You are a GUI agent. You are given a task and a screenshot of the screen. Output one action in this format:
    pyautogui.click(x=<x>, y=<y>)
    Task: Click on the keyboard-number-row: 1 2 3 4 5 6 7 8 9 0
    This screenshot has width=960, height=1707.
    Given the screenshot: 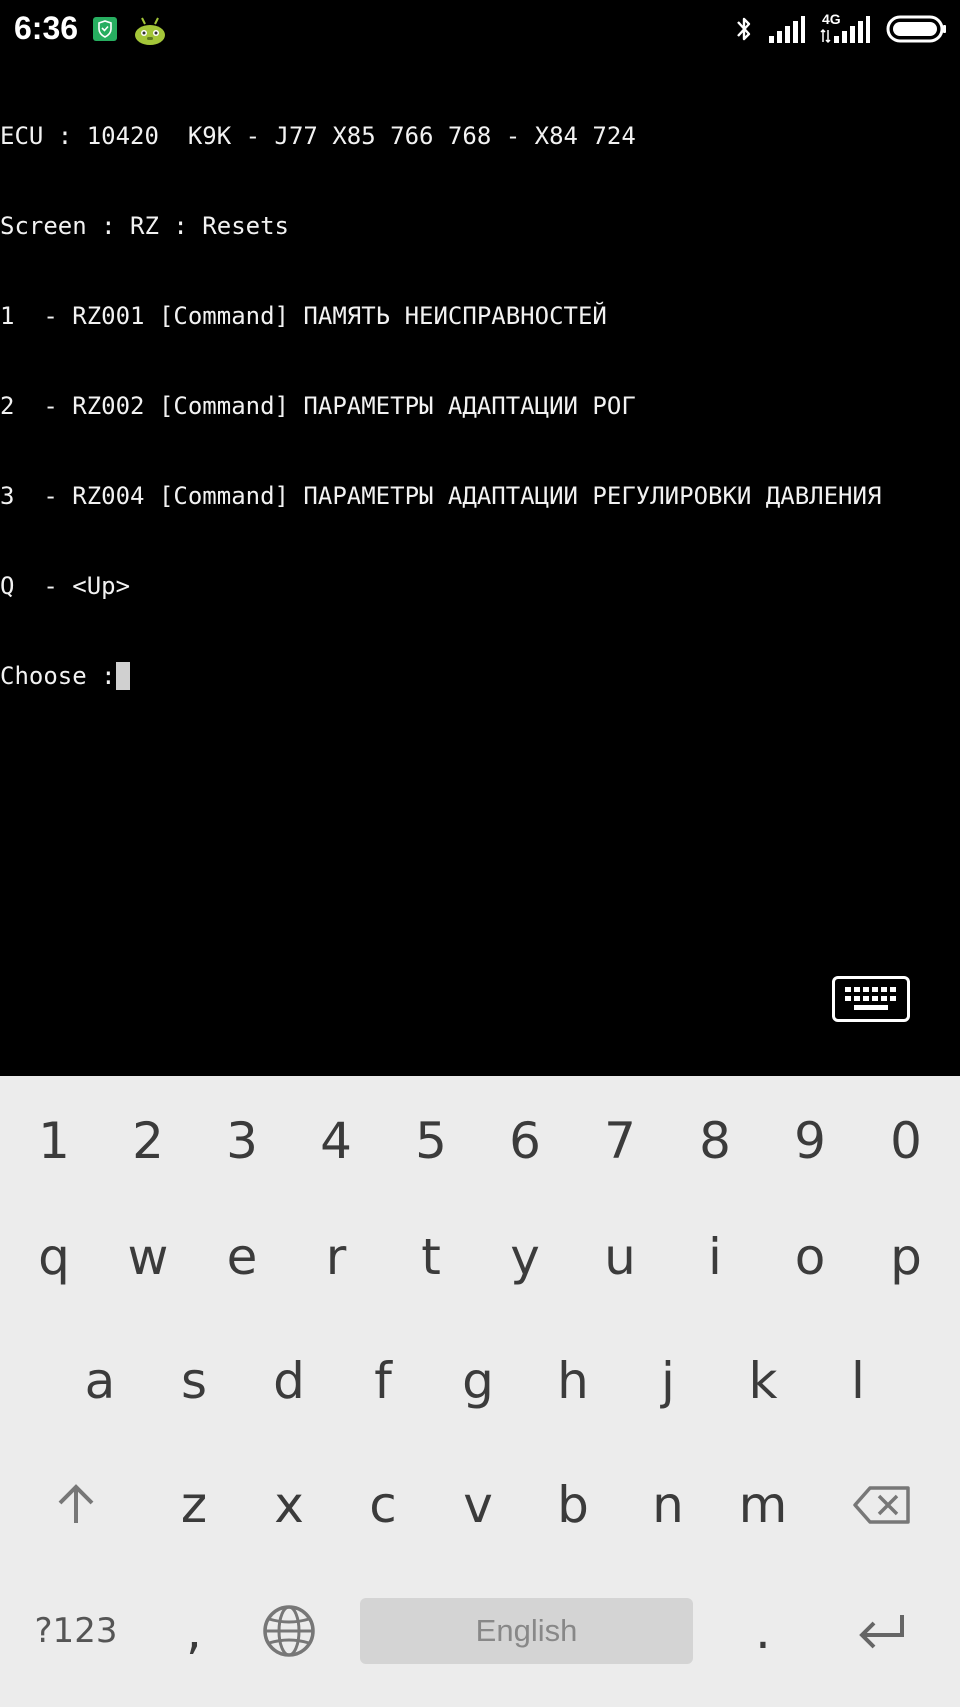 What is the action you would take?
    pyautogui.click(x=480, y=1141)
    